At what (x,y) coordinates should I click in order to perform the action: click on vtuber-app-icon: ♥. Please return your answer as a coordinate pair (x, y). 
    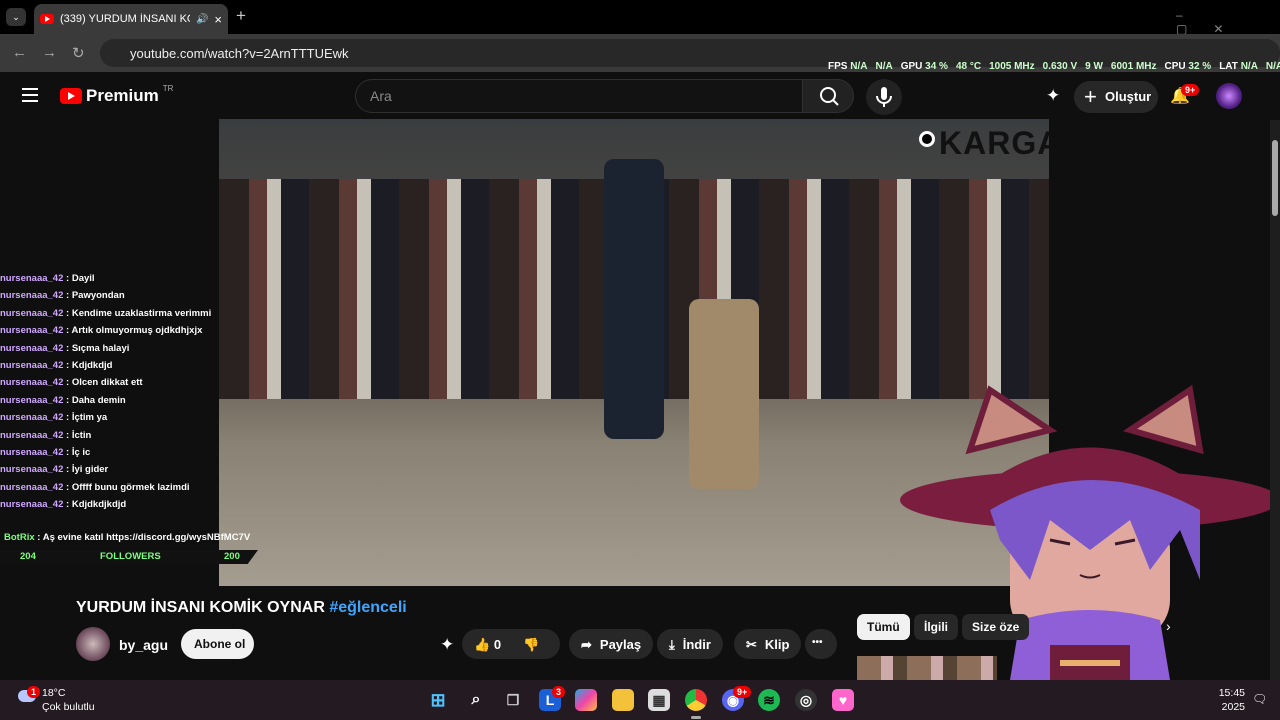
    Looking at the image, I should click on (843, 700).